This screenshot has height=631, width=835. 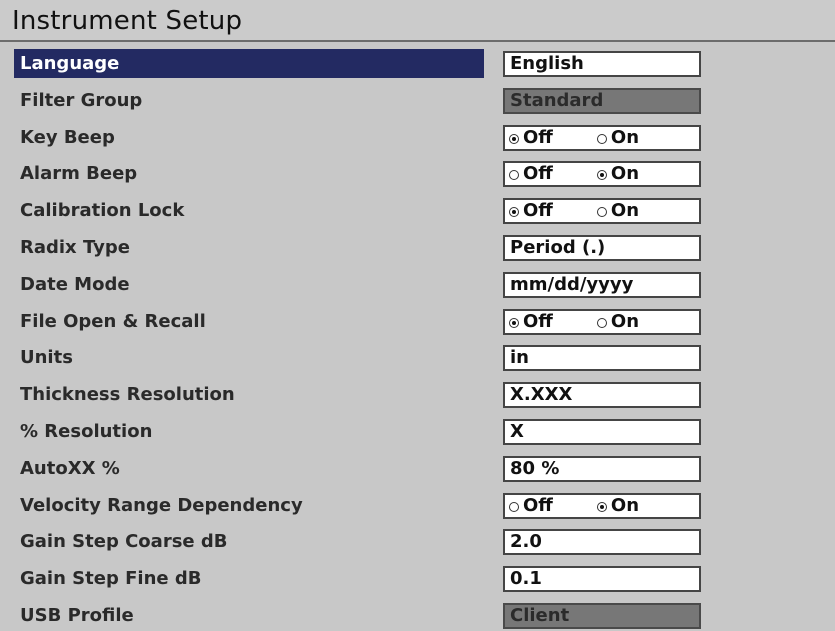 I want to click on setting-label: Date Mode, so click(x=249, y=284).